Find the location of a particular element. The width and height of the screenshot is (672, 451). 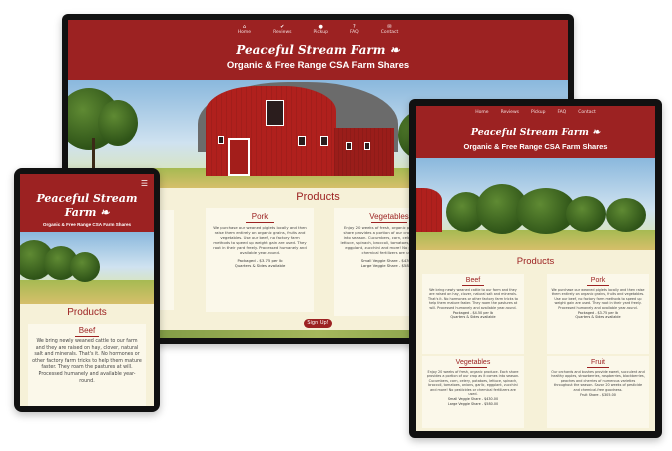

site-logo: Peaceful Stream Farm ❧ is located at coordinates (318, 50).